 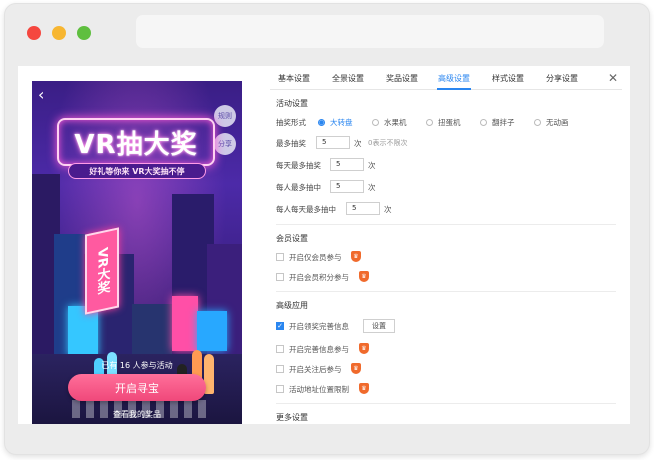 What do you see at coordinates (280, 349) in the screenshot?
I see `complete-info-checkbox` at bounding box center [280, 349].